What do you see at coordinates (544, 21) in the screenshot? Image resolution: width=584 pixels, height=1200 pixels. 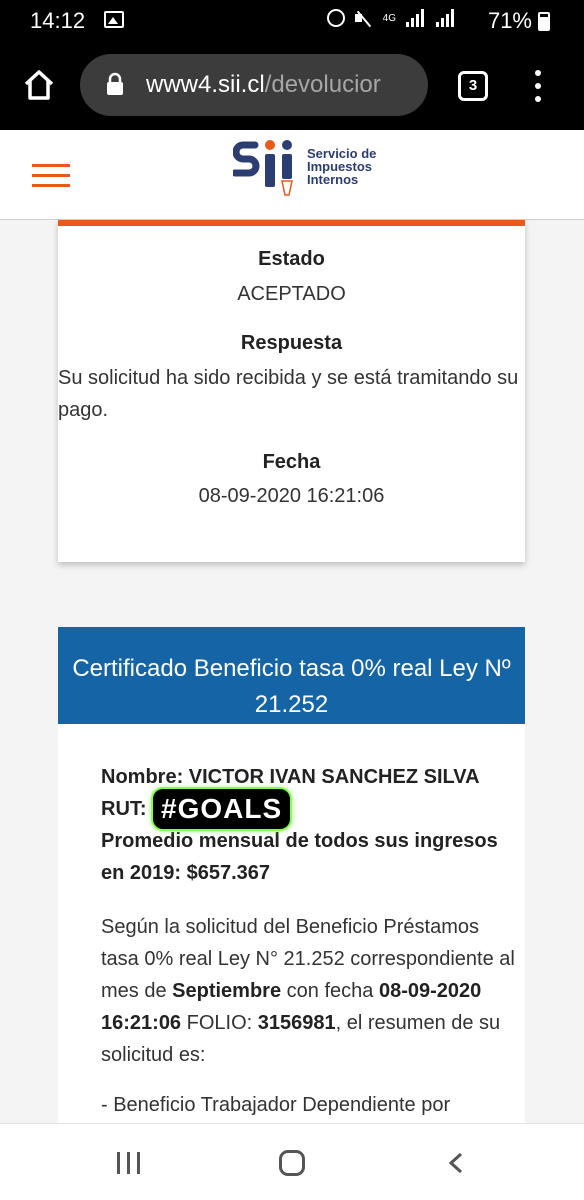 I see `battery-icon` at bounding box center [544, 21].